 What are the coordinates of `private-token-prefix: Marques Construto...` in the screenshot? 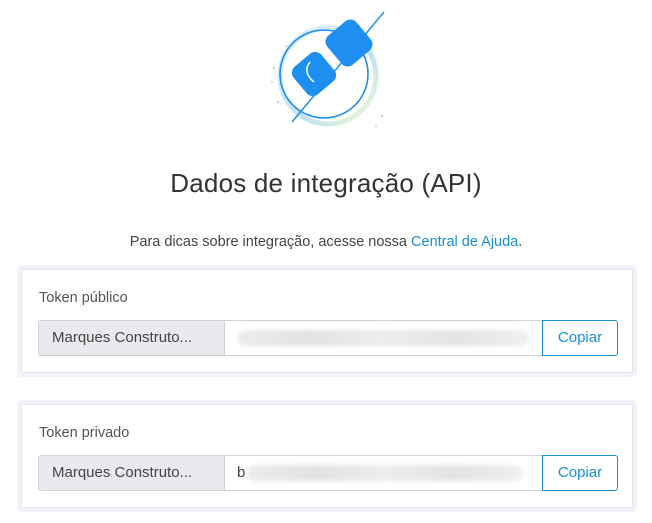 It's located at (131, 473).